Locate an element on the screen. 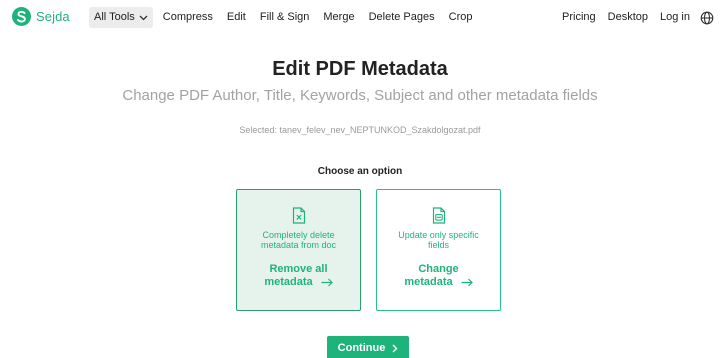 The width and height of the screenshot is (720, 358). chevron-right-icon is located at coordinates (395, 348).